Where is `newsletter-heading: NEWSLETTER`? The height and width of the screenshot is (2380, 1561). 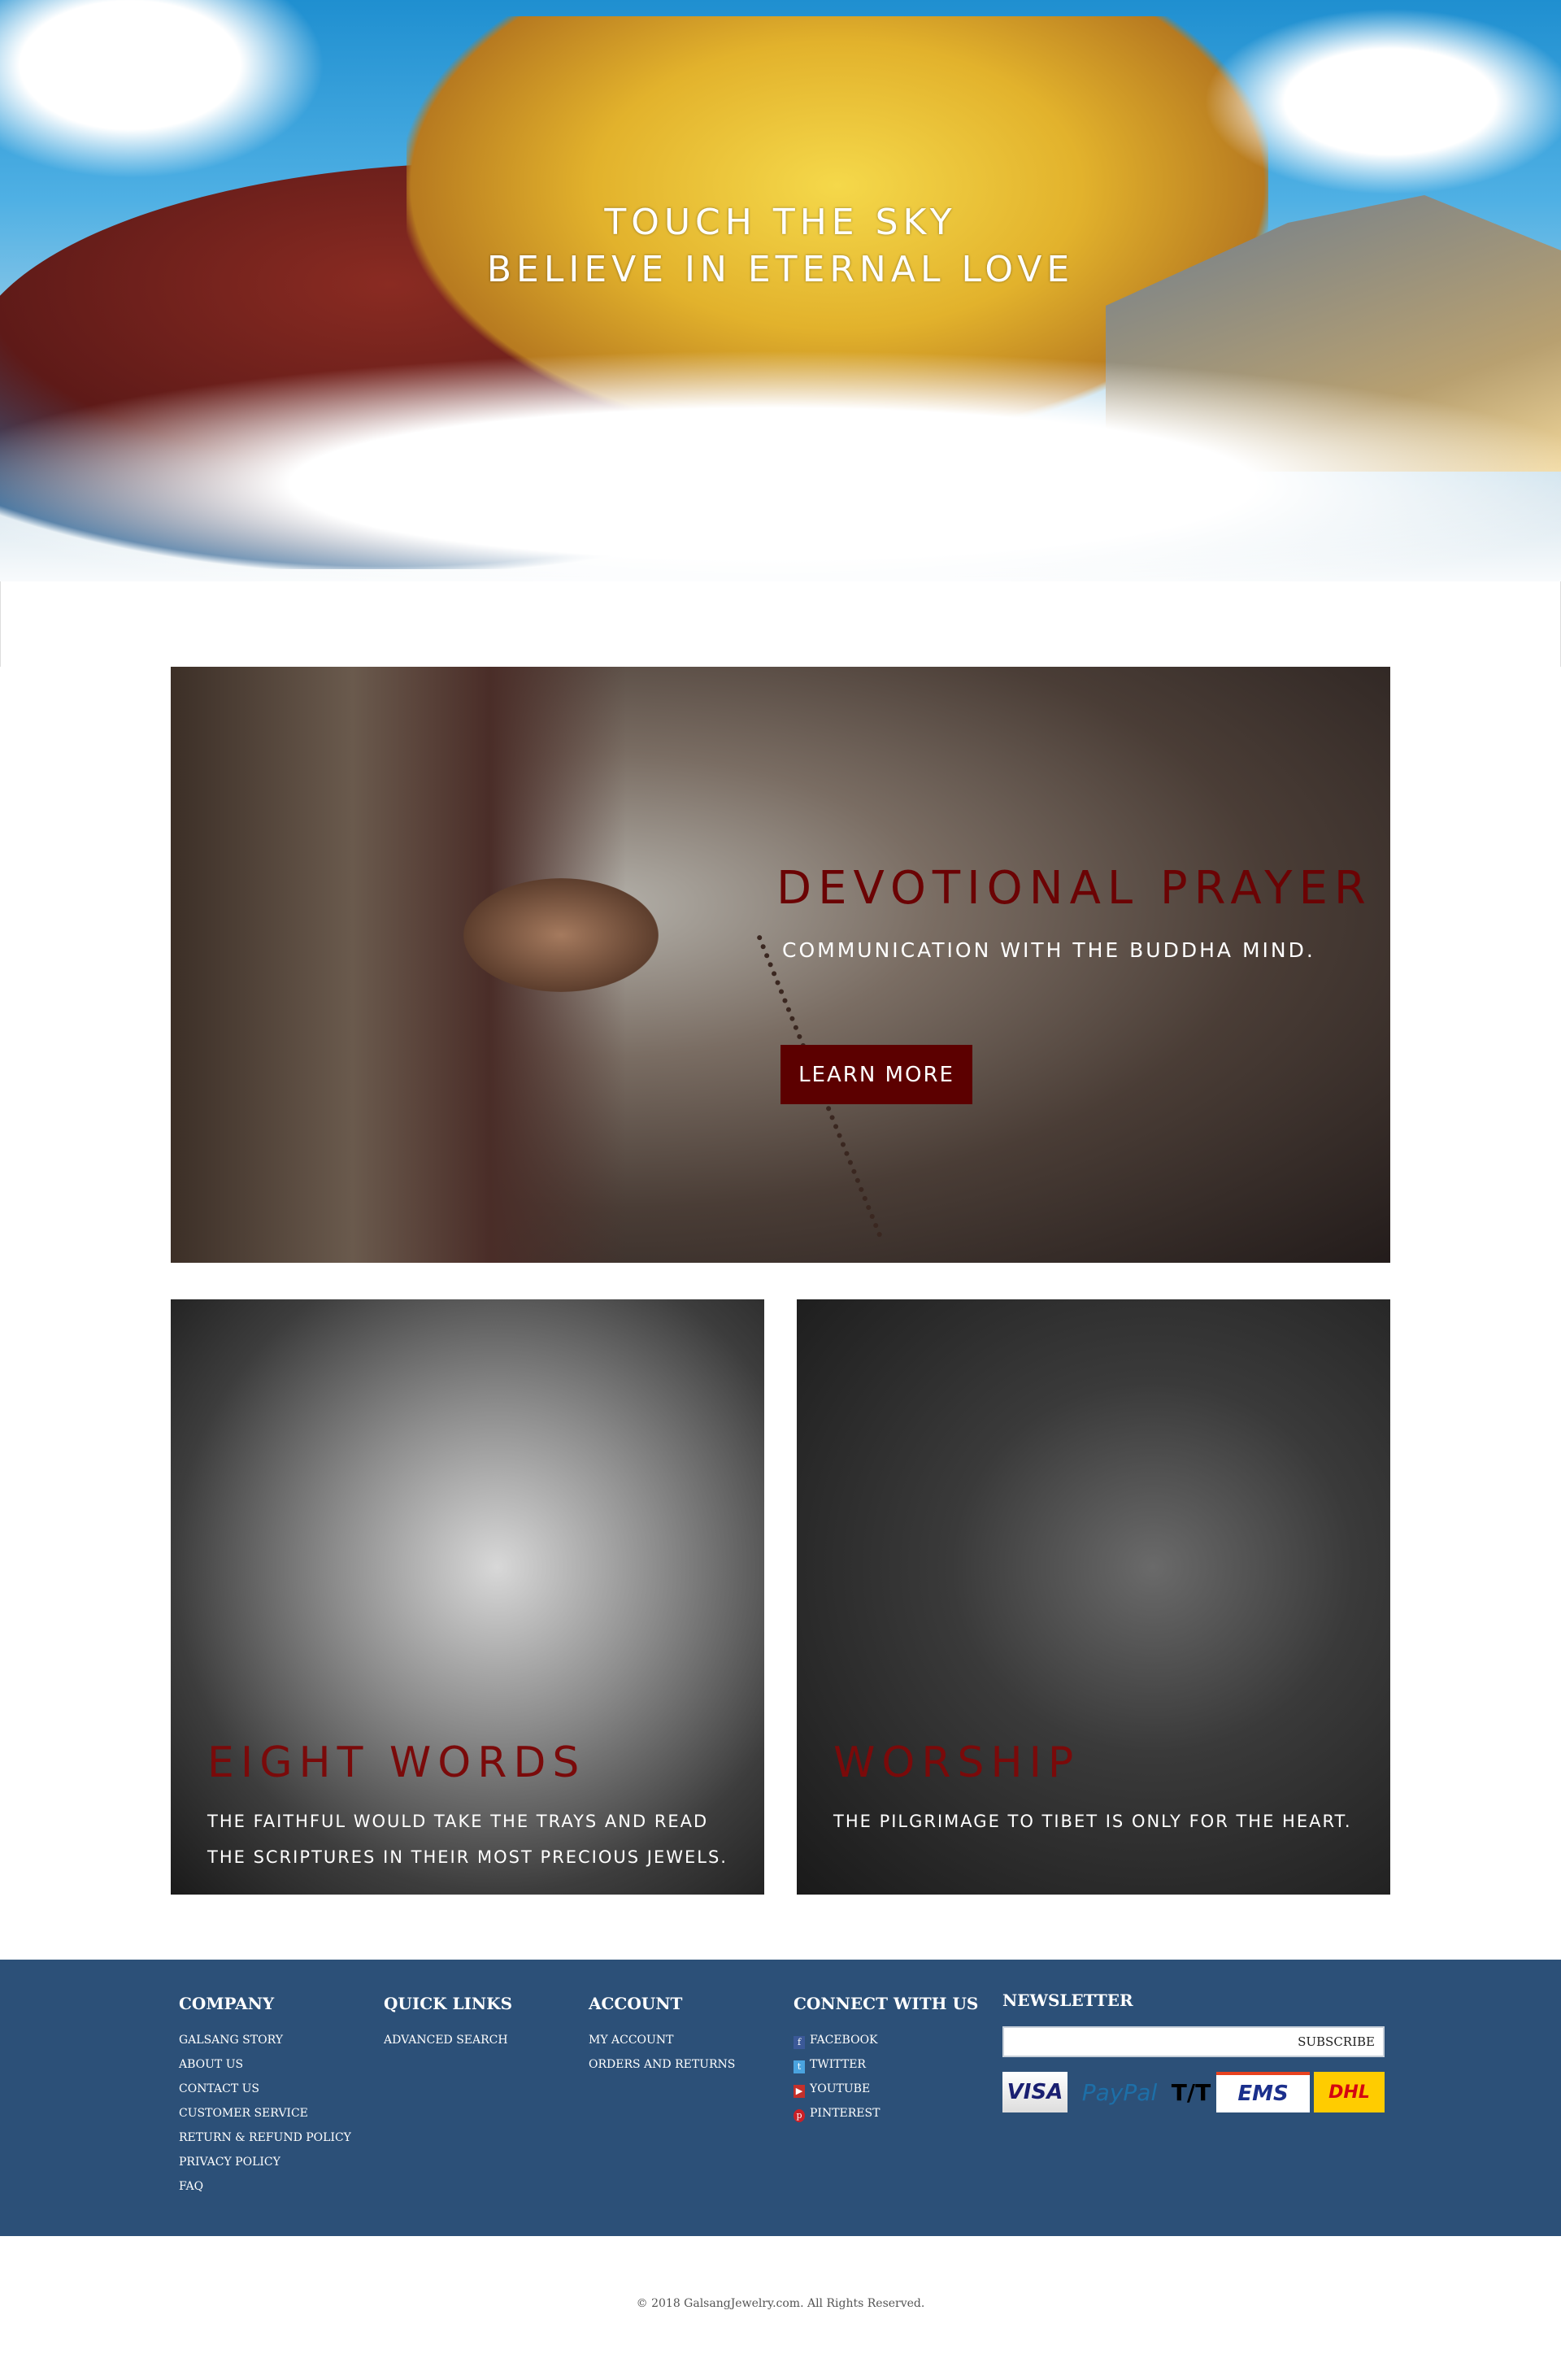
newsletter-heading: NEWSLETTER is located at coordinates (1067, 2001).